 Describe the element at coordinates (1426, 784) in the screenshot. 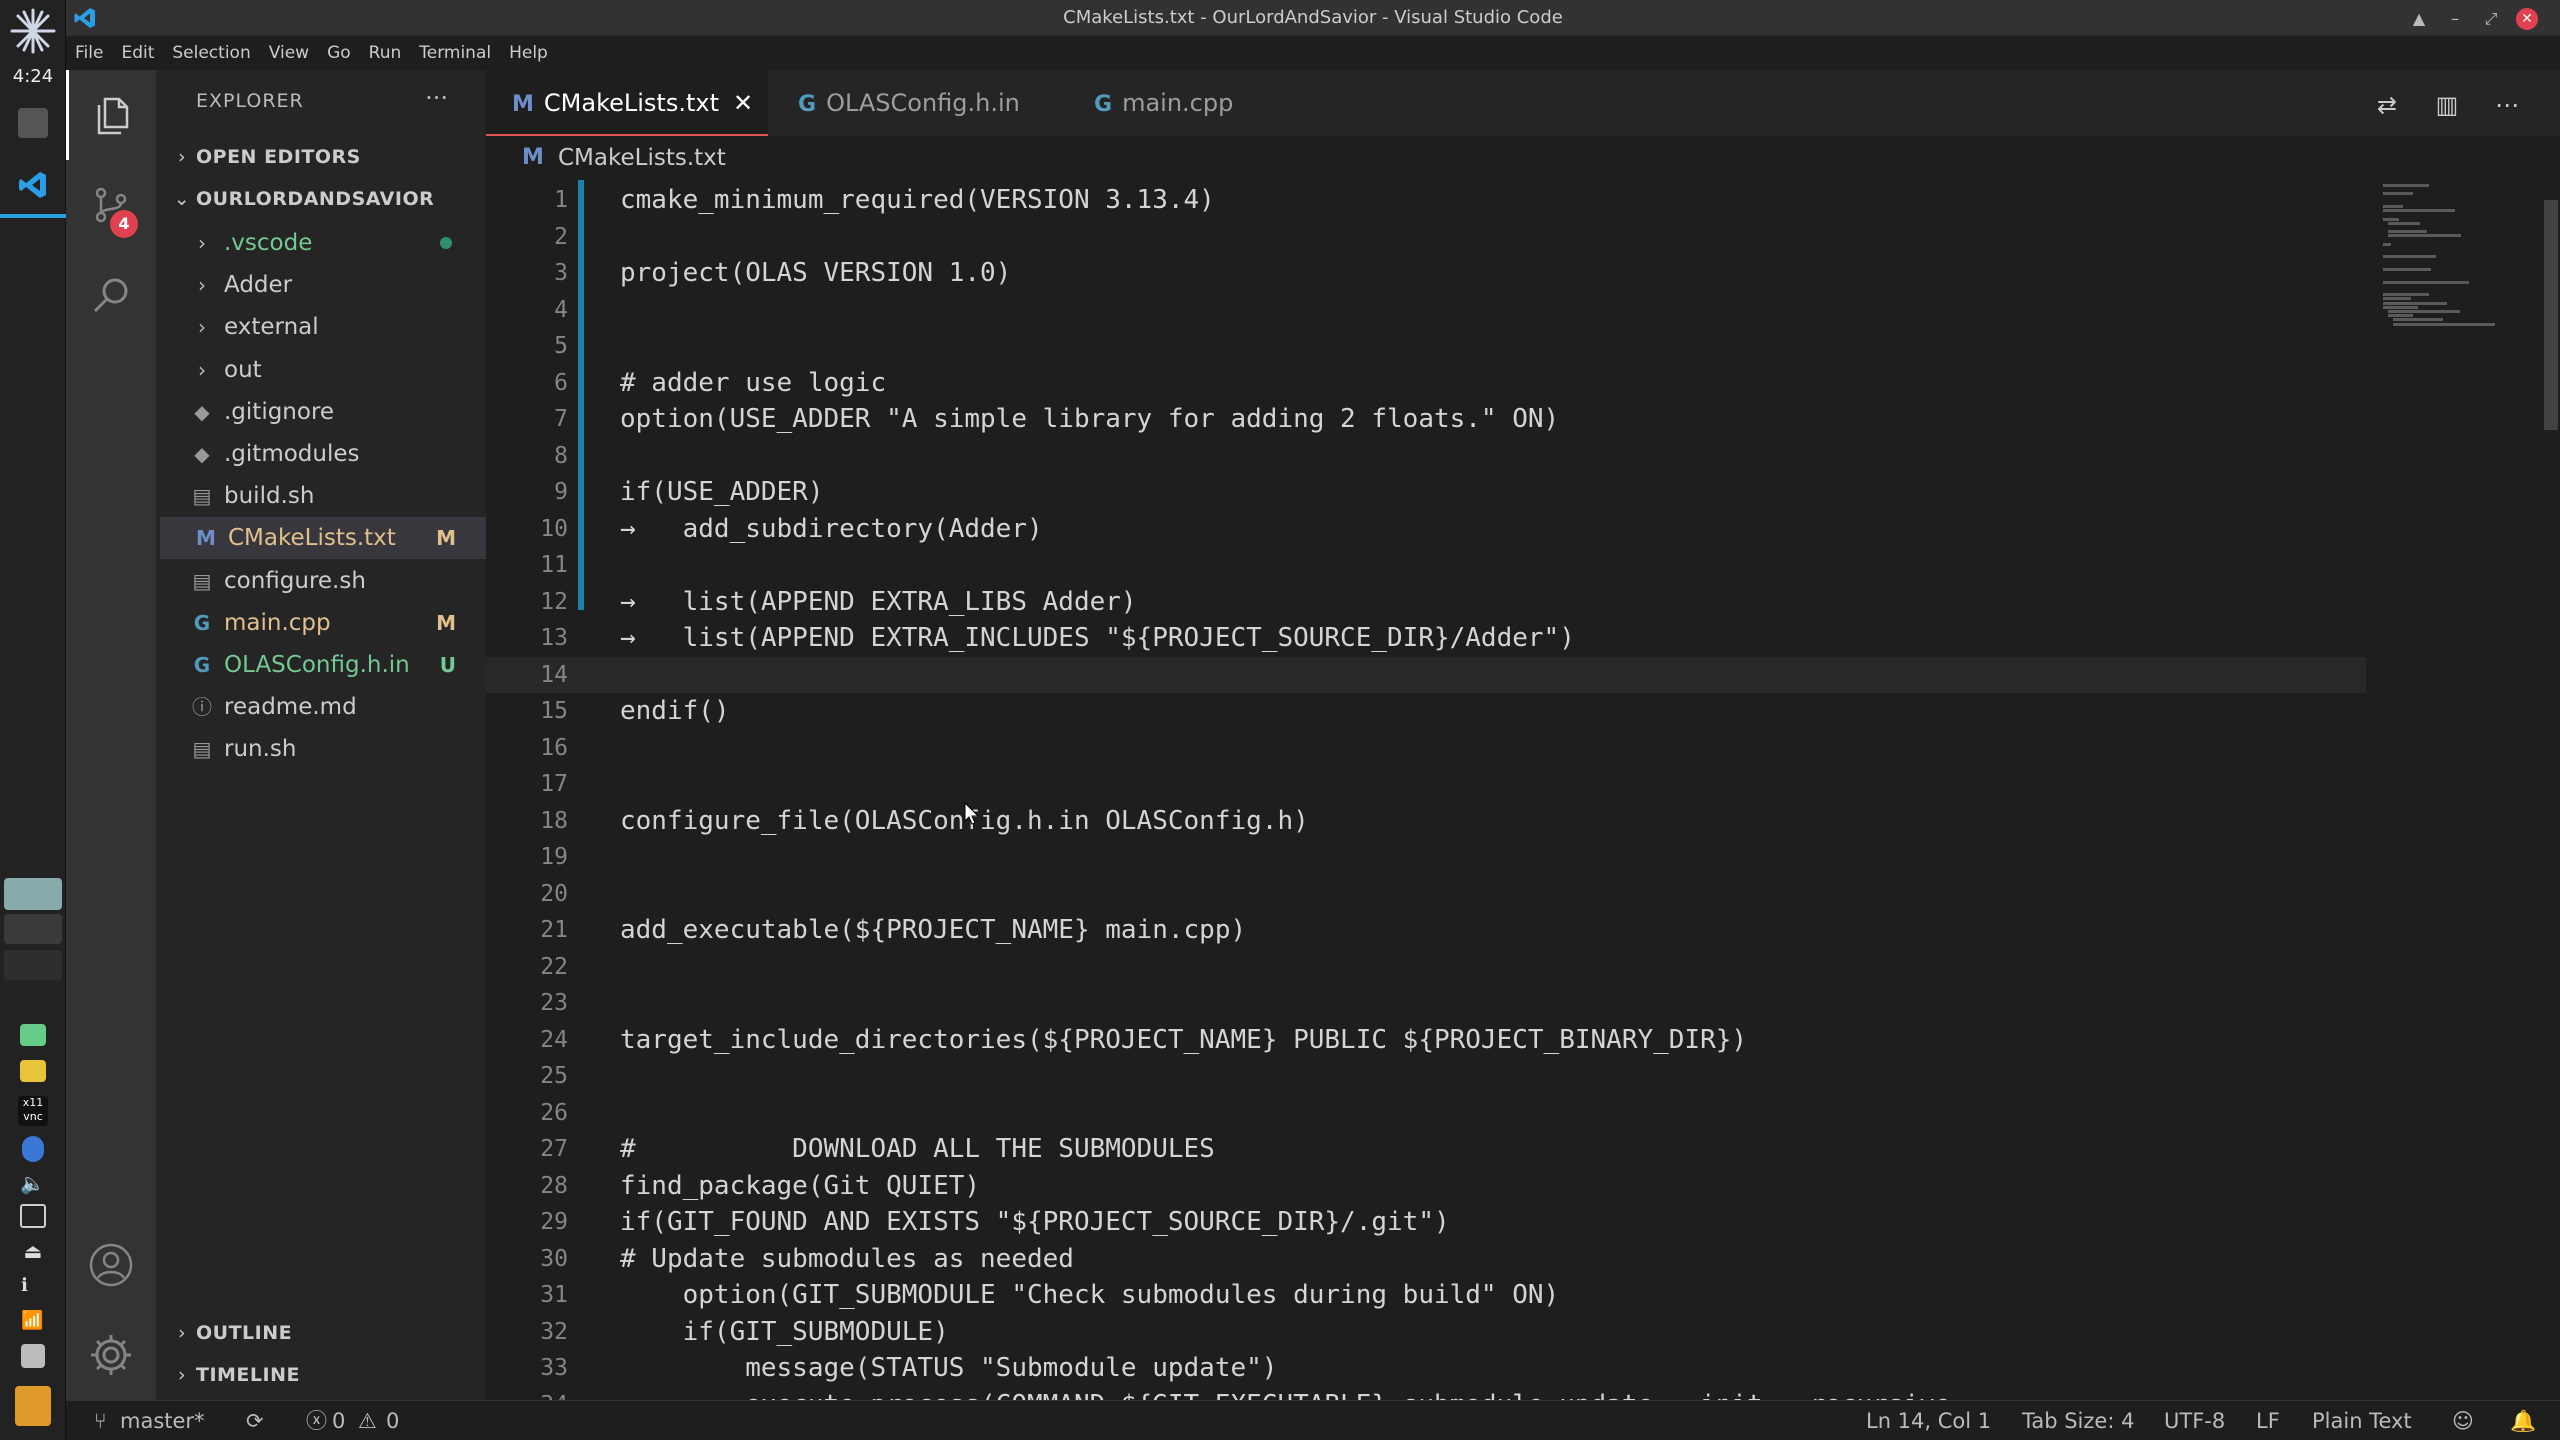

I see `code-line: 17` at that location.